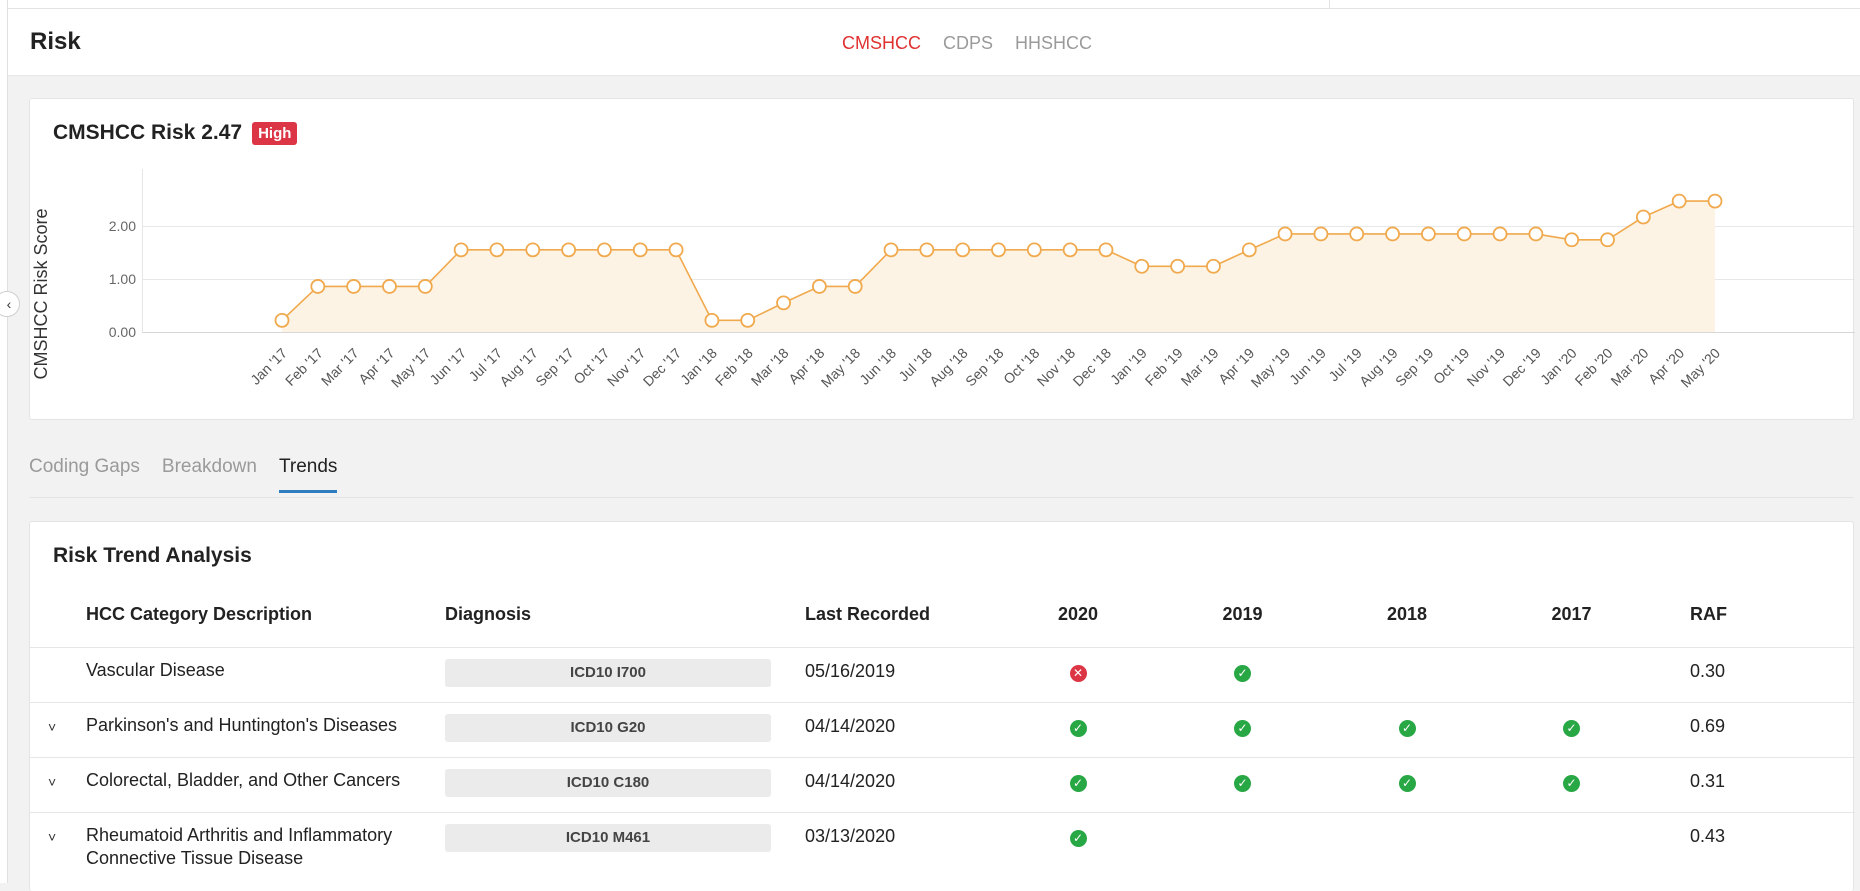  Describe the element at coordinates (608, 727) in the screenshot. I see `diagnosis-code-chip: ICD10 G20` at that location.